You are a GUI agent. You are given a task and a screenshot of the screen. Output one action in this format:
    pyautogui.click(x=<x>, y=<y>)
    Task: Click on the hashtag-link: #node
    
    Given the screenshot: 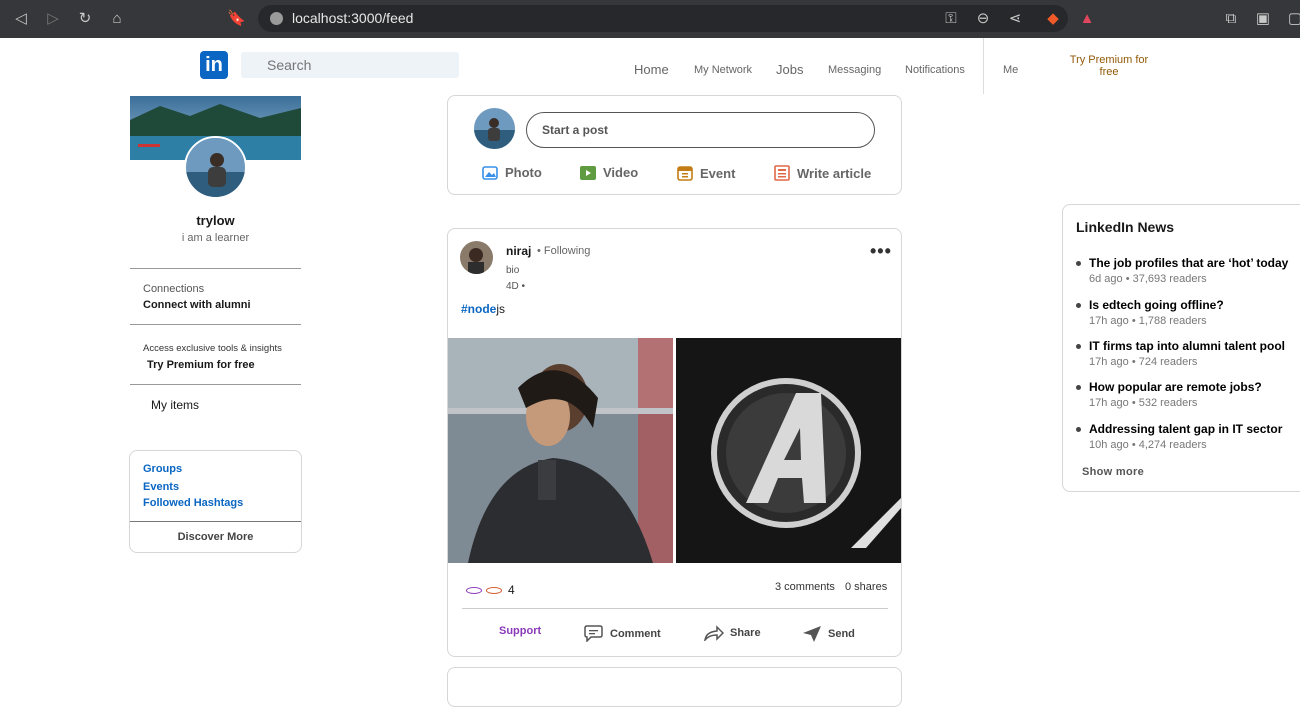 What is the action you would take?
    pyautogui.click(x=478, y=309)
    